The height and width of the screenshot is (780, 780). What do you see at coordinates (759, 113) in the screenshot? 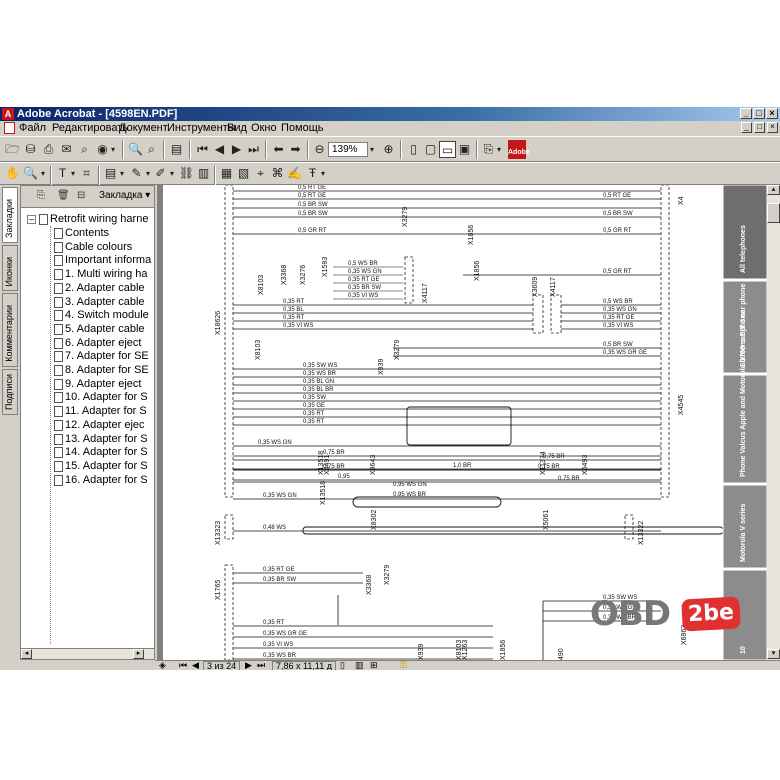
I see `maximize-button: □` at bounding box center [759, 113].